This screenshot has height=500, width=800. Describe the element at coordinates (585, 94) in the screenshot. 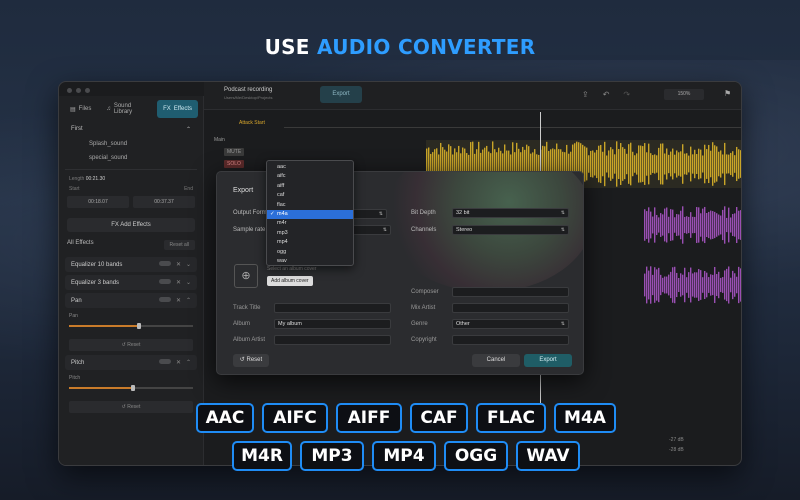

I see `share-icon: ⇪` at that location.